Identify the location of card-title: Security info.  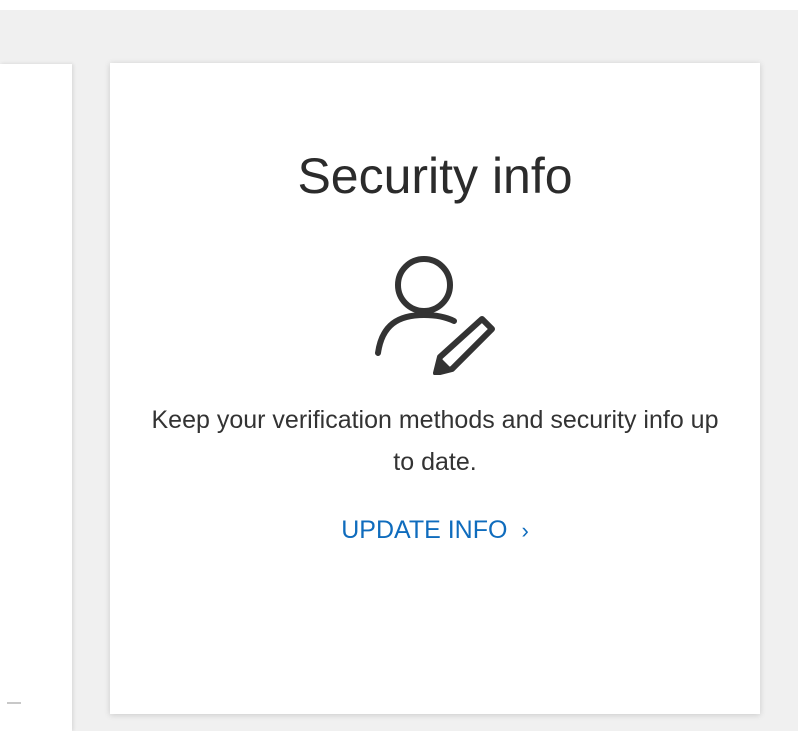
(435, 176).